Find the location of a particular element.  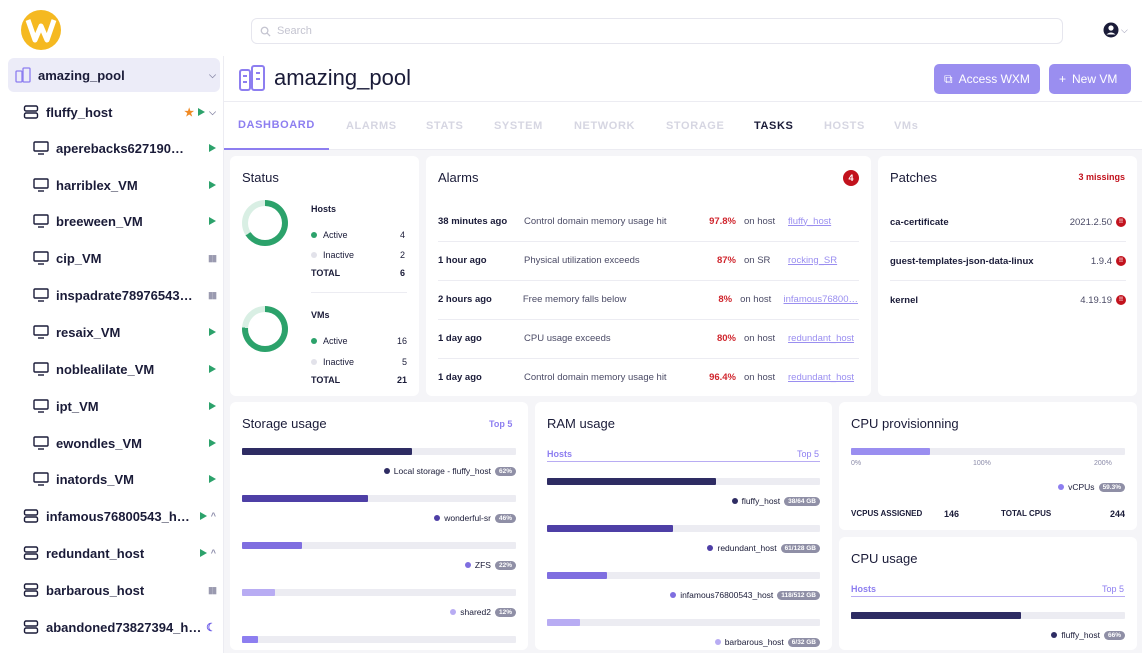

alarm-message: CPU usage exceeds is located at coordinates (567, 338).